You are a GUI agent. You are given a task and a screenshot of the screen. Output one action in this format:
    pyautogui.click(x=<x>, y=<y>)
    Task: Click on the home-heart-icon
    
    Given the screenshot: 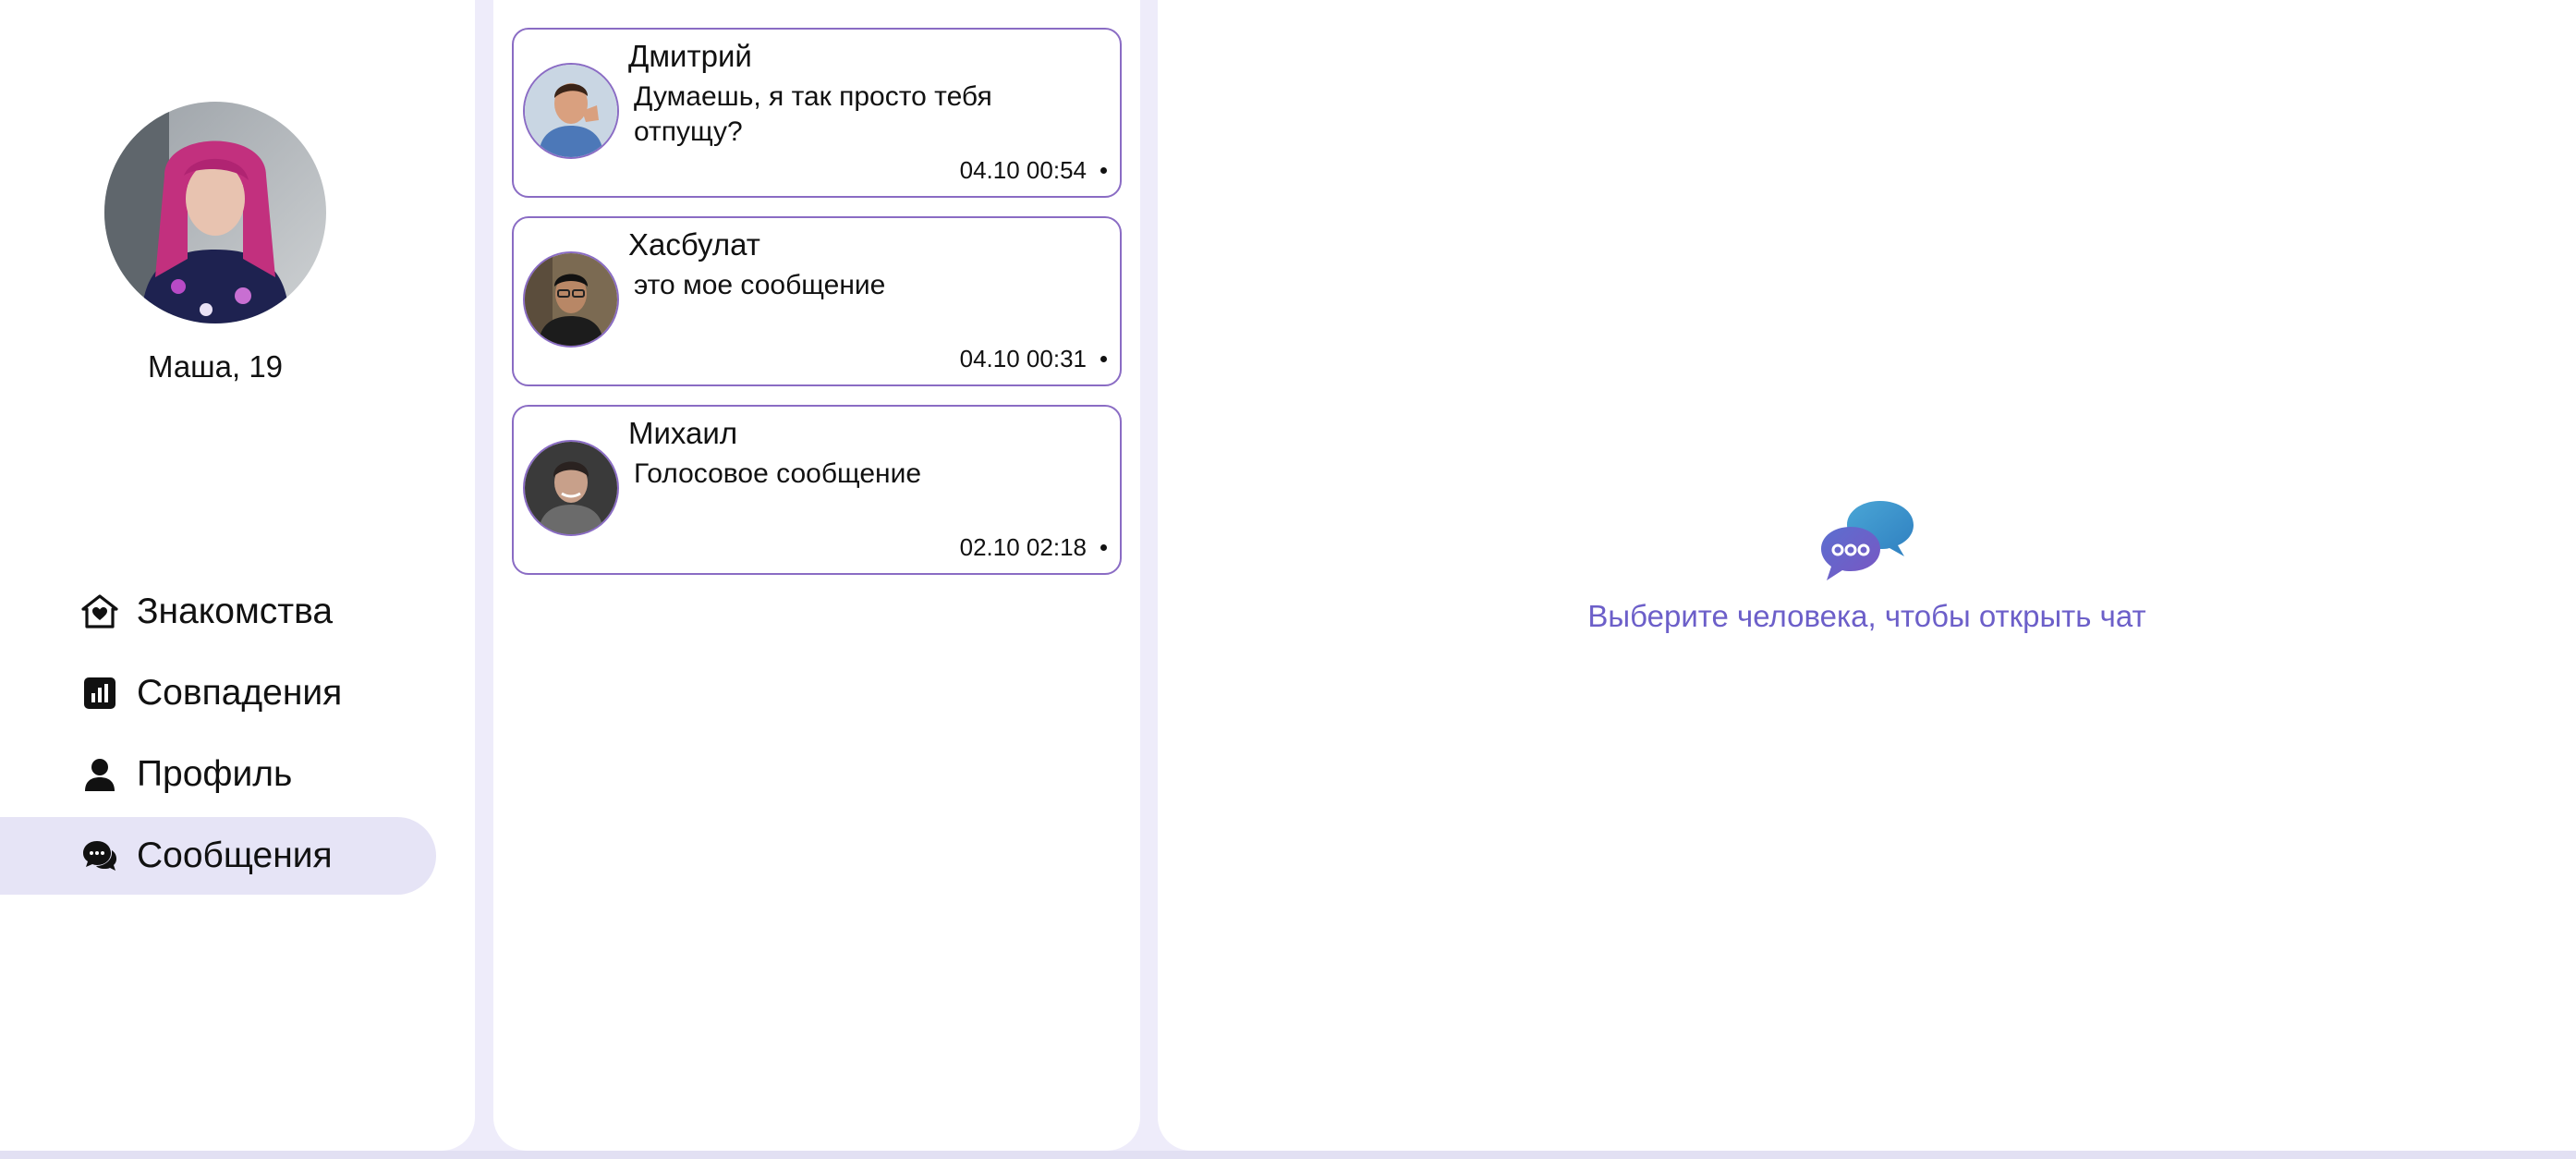 What is the action you would take?
    pyautogui.click(x=99, y=611)
    